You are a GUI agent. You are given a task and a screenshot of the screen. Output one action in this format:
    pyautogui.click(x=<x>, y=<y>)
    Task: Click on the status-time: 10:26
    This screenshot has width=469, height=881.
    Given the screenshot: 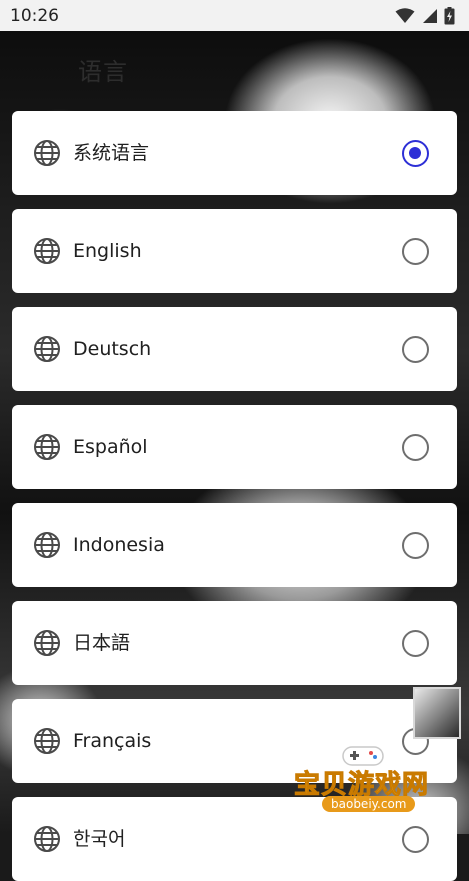 What is the action you would take?
    pyautogui.click(x=34, y=15)
    